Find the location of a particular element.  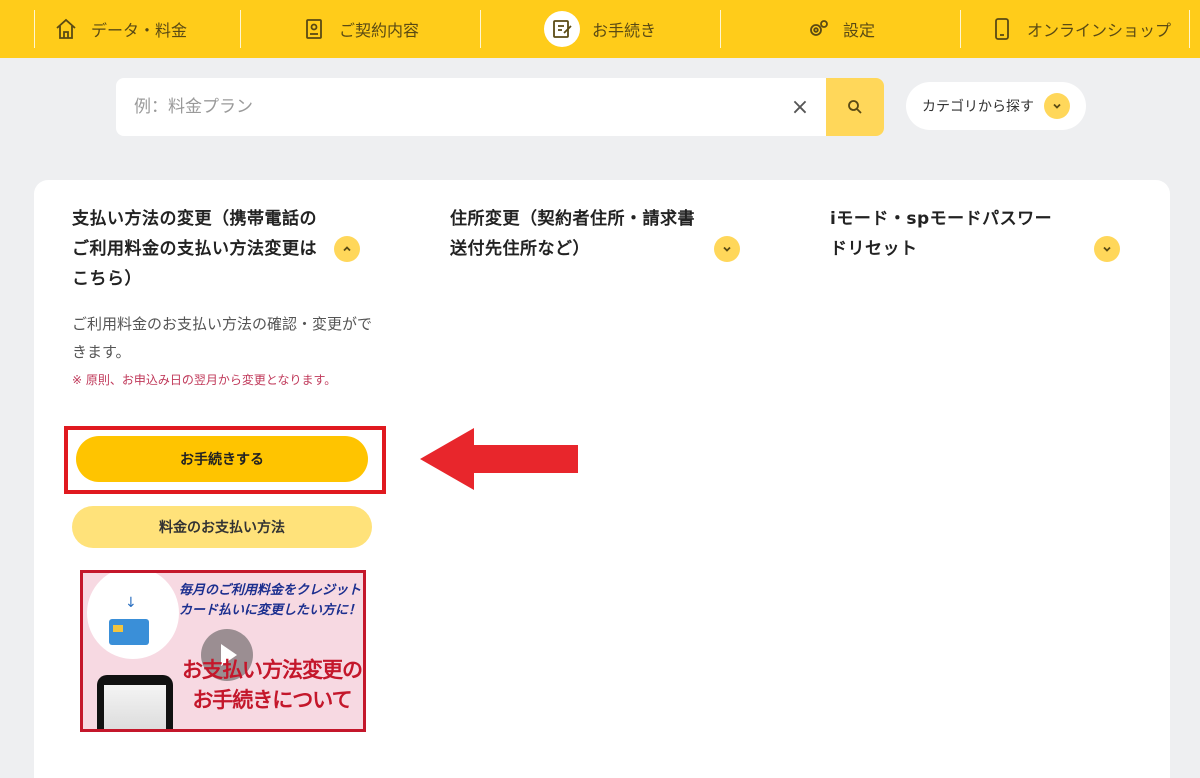

nav-item-procedure: お手続き is located at coordinates (600, 29).